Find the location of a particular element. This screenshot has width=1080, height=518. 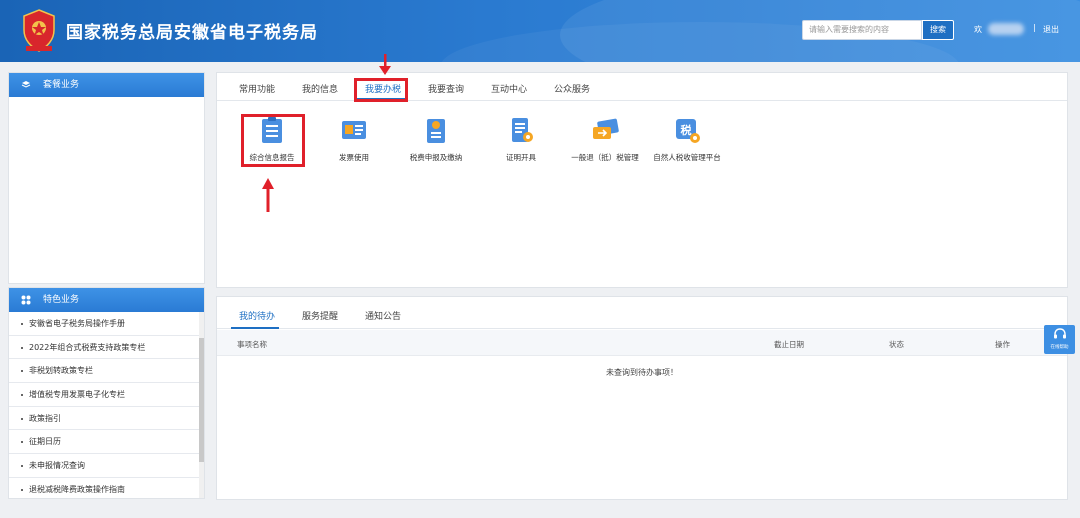

func-label: 税费申报及缴纳 is located at coordinates (436, 157).